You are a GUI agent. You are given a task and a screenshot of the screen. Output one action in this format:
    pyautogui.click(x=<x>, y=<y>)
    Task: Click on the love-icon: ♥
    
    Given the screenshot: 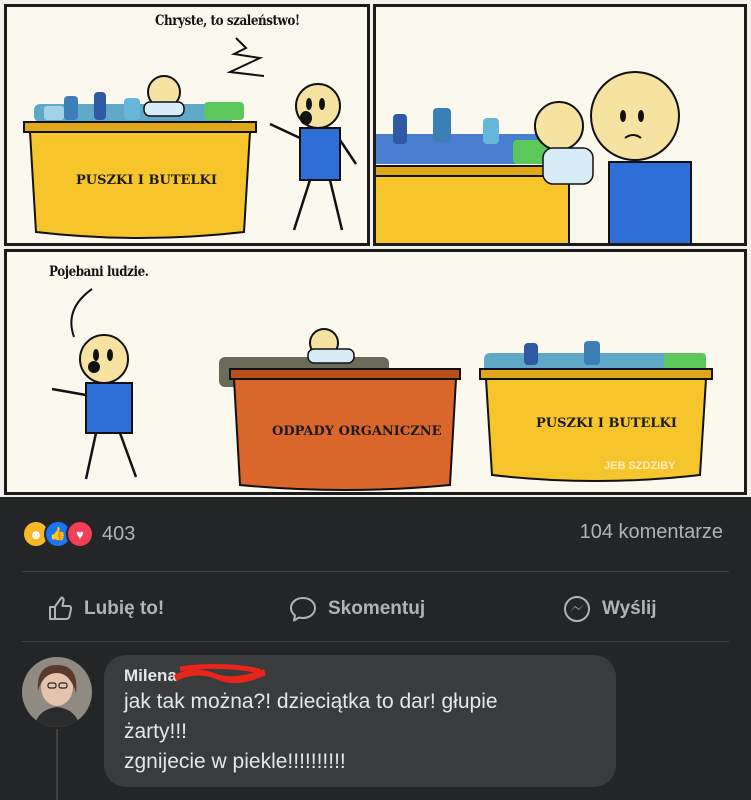 What is the action you would take?
    pyautogui.click(x=80, y=534)
    